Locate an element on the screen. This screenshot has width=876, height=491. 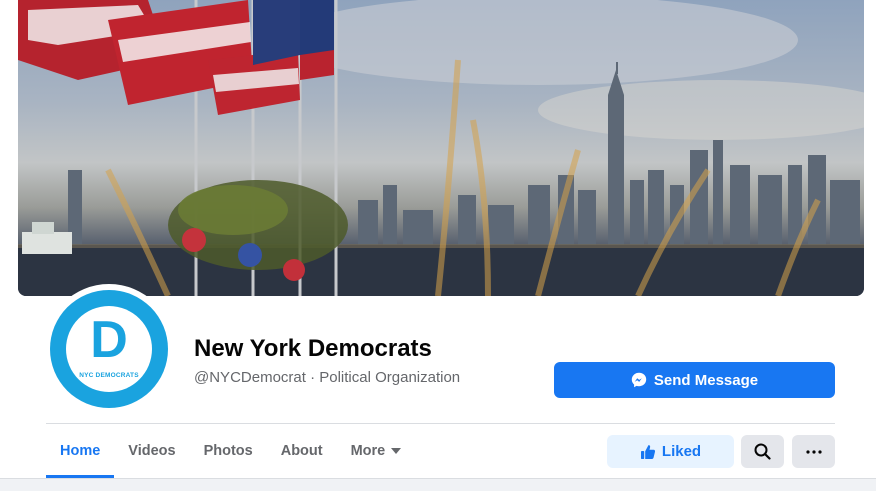
feed-background is located at coordinates (438, 484).